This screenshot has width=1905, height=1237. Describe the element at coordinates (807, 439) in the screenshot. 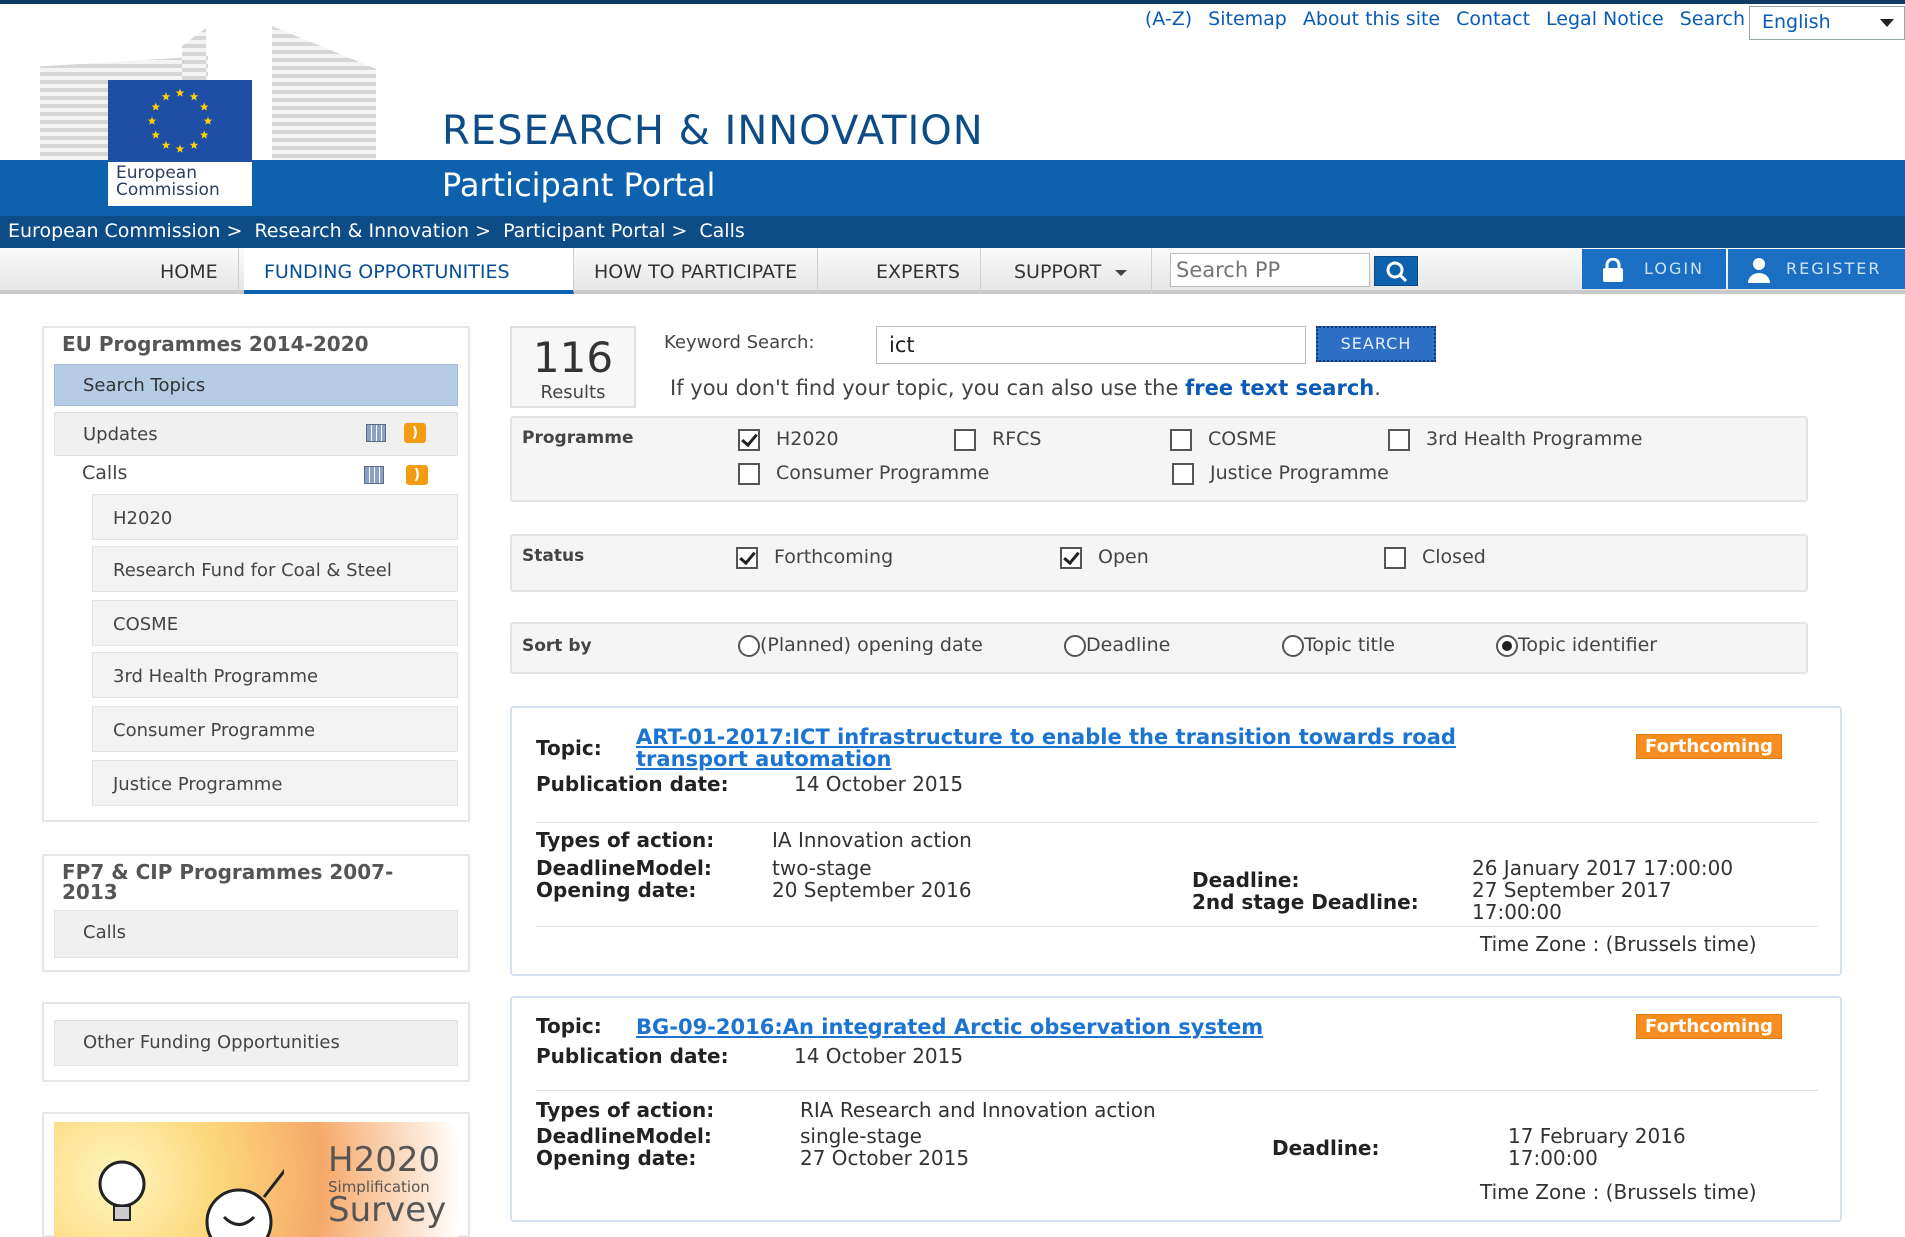

I see `option-label: H2020` at that location.